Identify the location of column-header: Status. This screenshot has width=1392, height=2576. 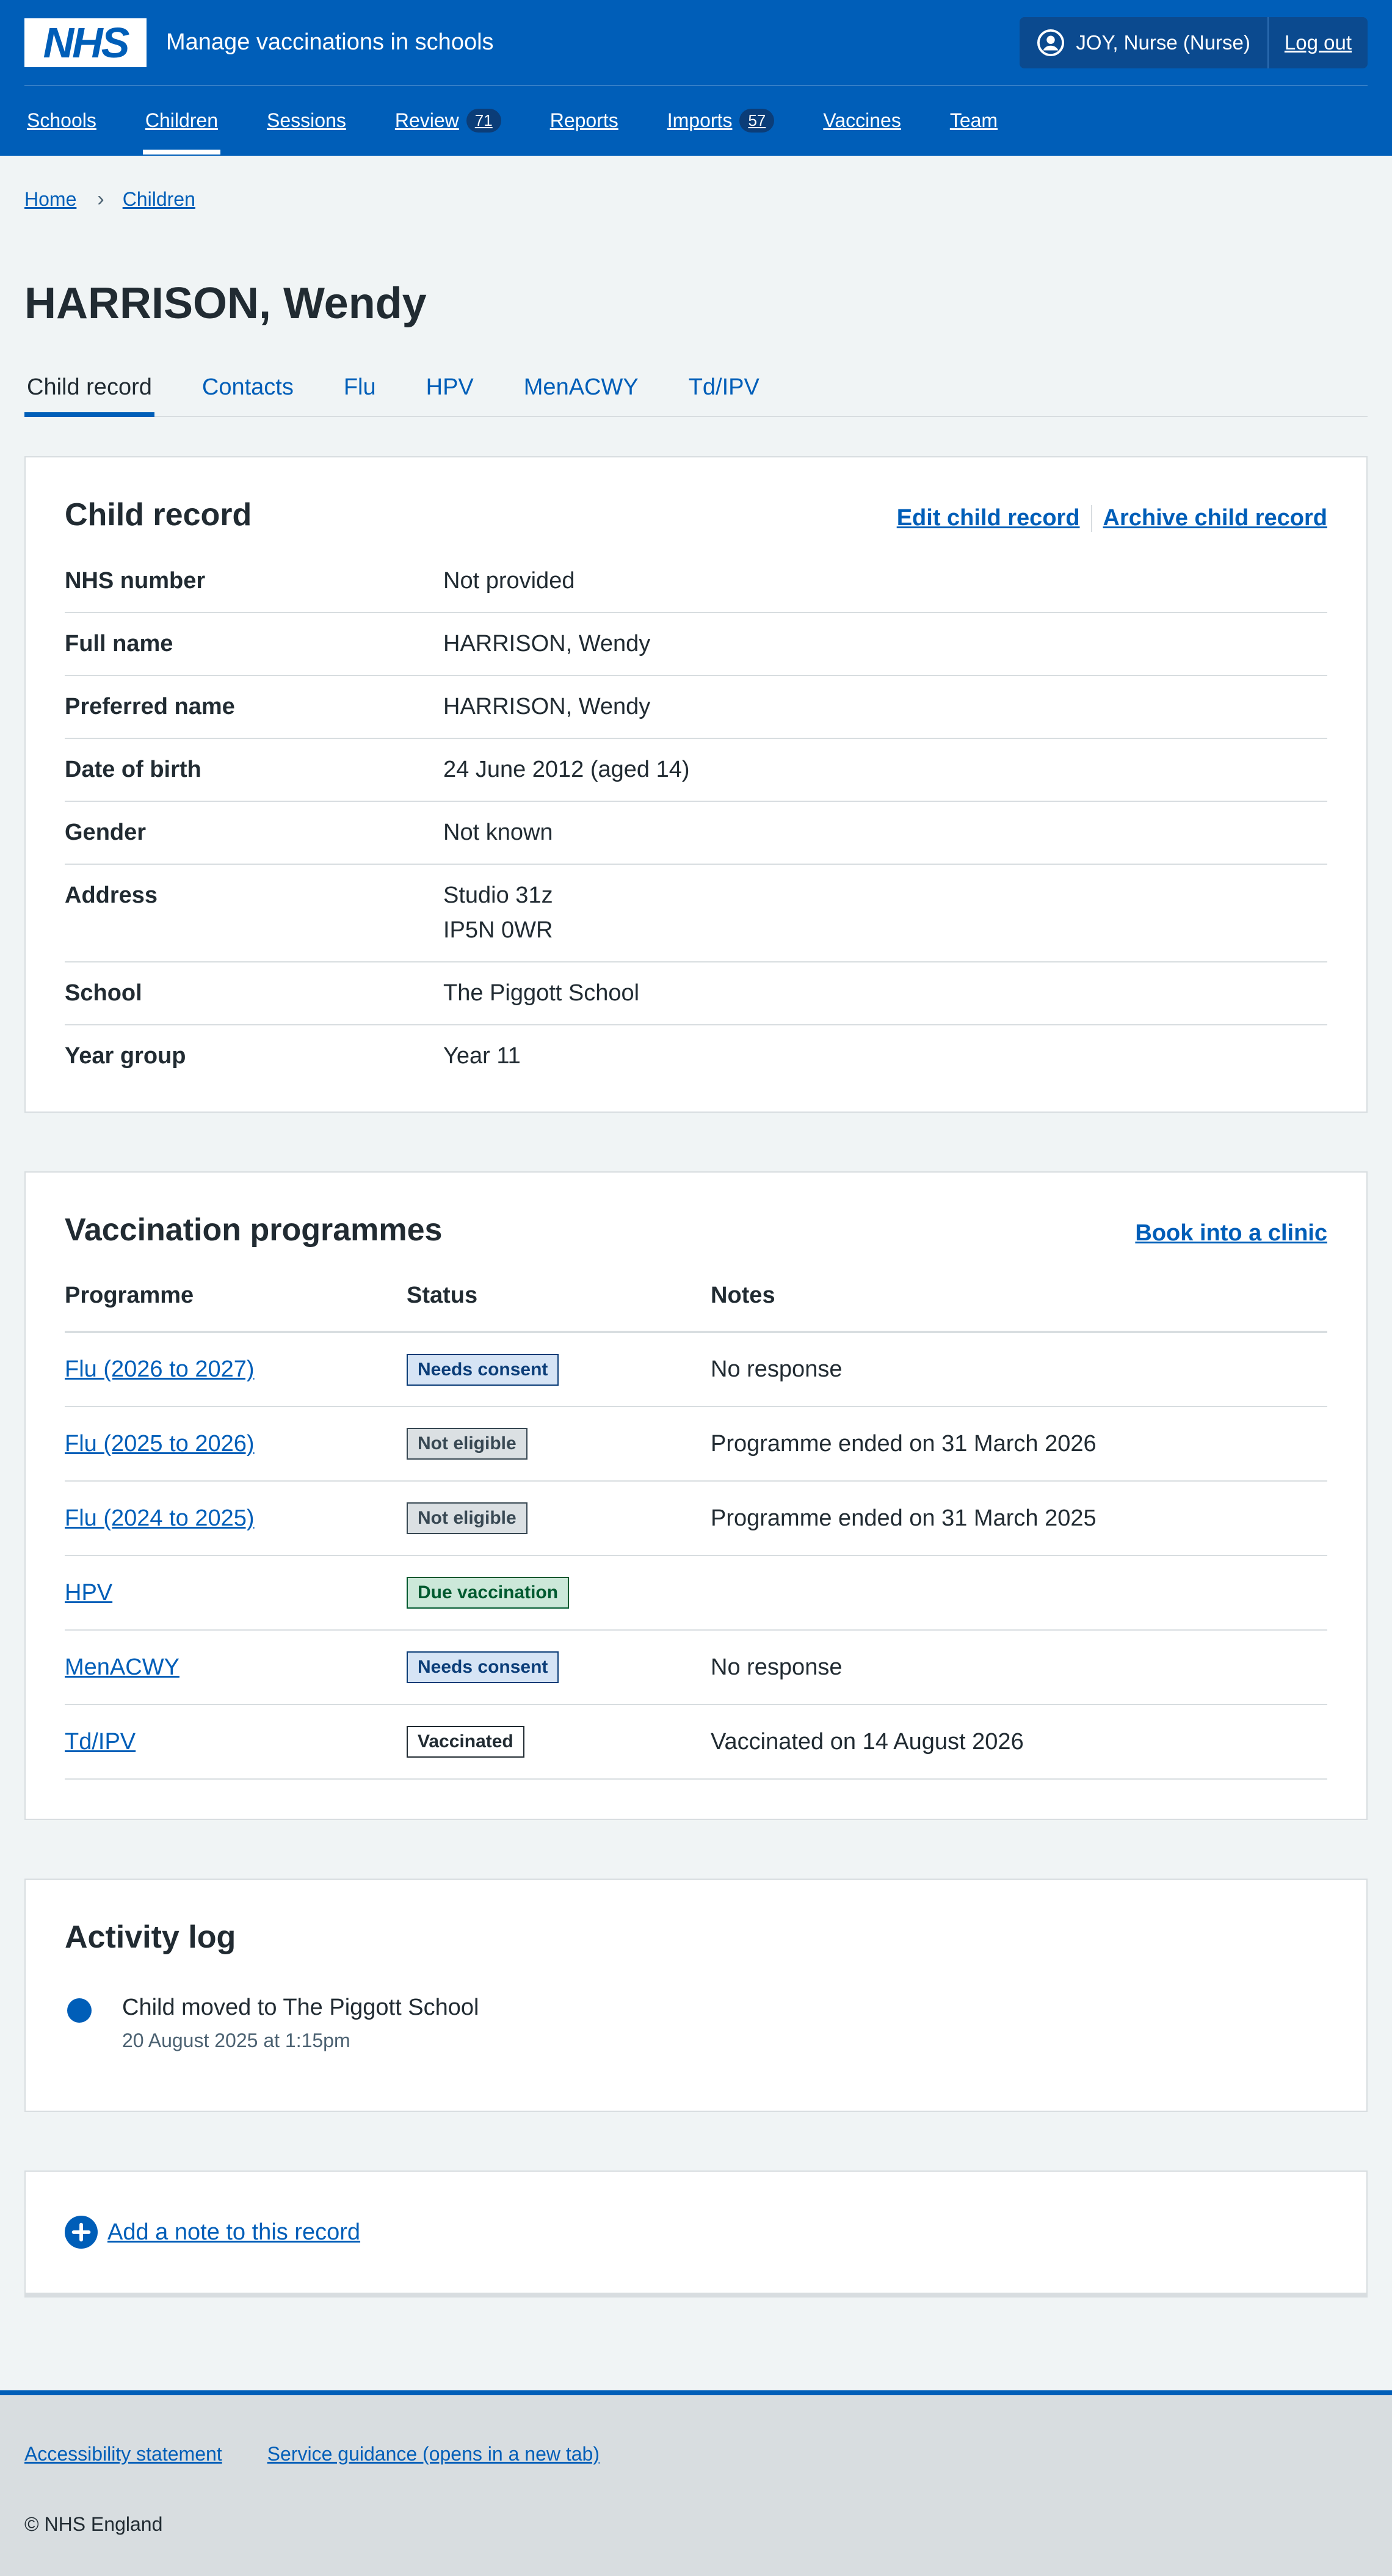
(559, 1308).